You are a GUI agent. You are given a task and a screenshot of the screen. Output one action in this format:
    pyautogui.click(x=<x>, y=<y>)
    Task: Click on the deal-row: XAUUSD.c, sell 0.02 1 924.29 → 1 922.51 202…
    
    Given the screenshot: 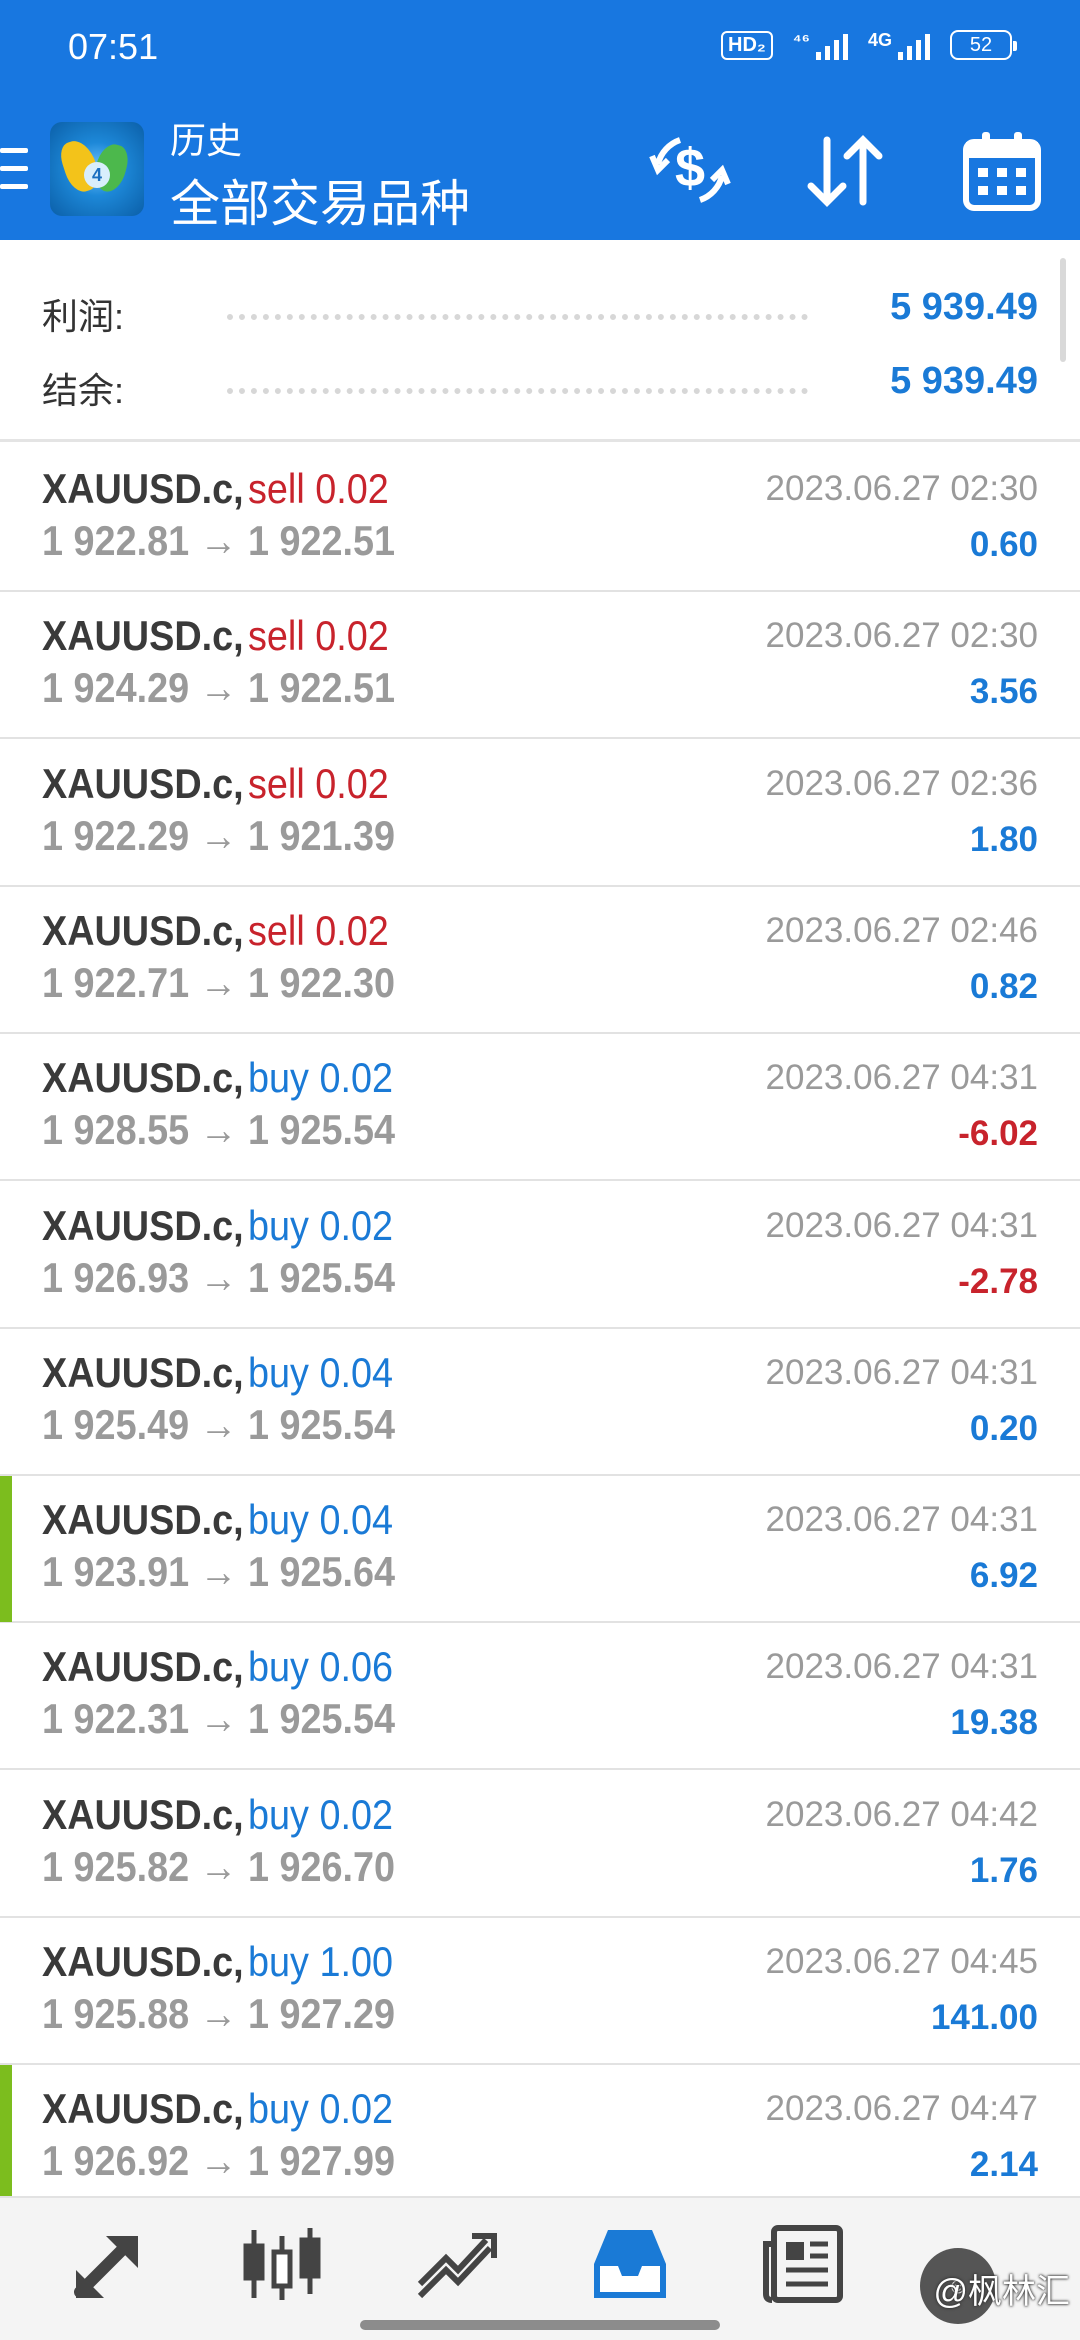 What is the action you would take?
    pyautogui.click(x=540, y=666)
    